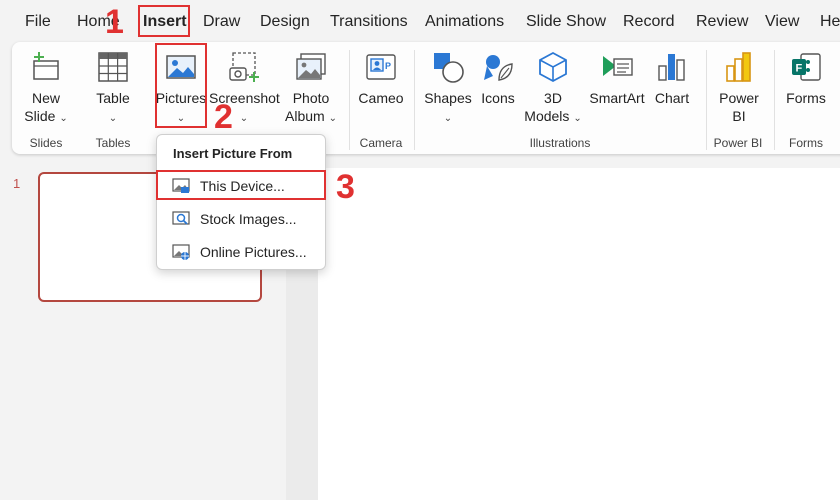  Describe the element at coordinates (223, 117) in the screenshot. I see `step-2-label: 2` at that location.